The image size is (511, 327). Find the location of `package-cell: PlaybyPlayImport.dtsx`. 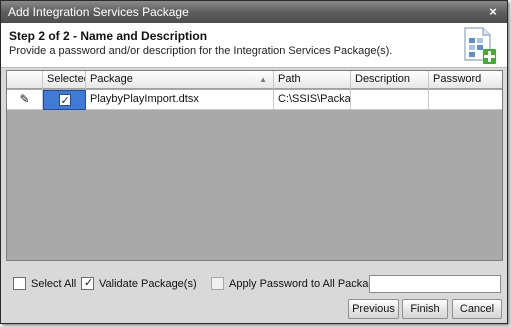

package-cell: PlaybyPlayImport.dtsx is located at coordinates (180, 100).